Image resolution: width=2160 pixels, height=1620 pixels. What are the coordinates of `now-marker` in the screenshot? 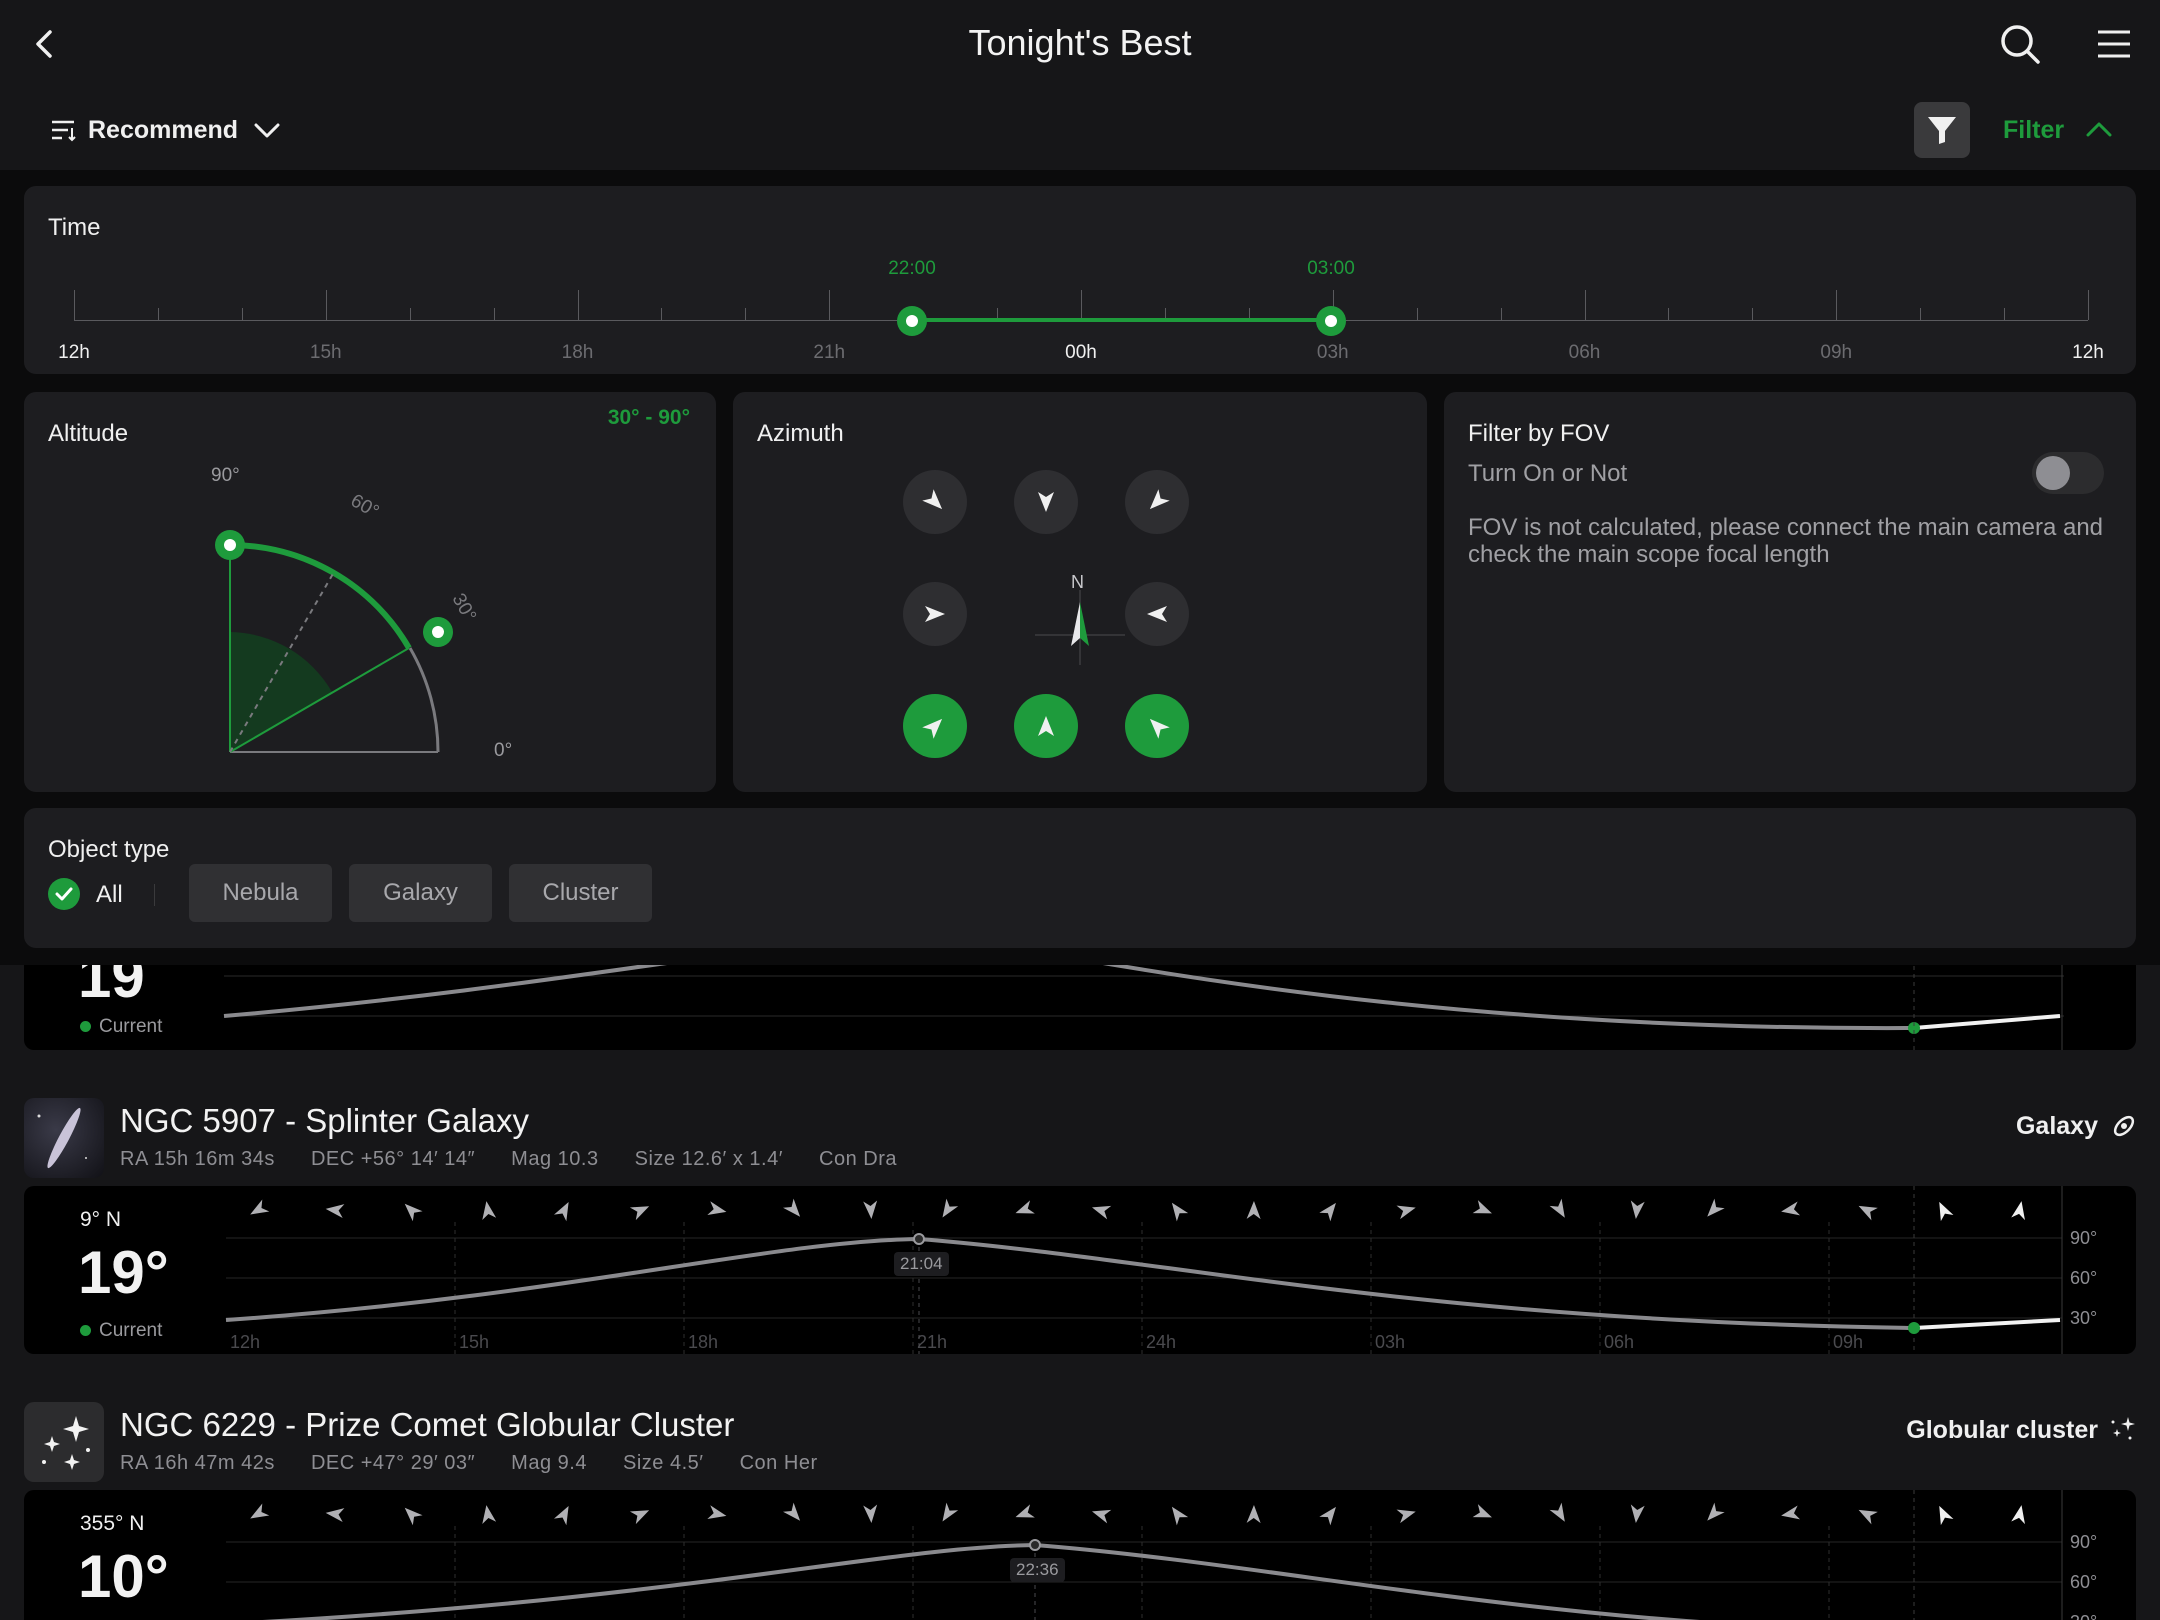 It's located at (1914, 1328).